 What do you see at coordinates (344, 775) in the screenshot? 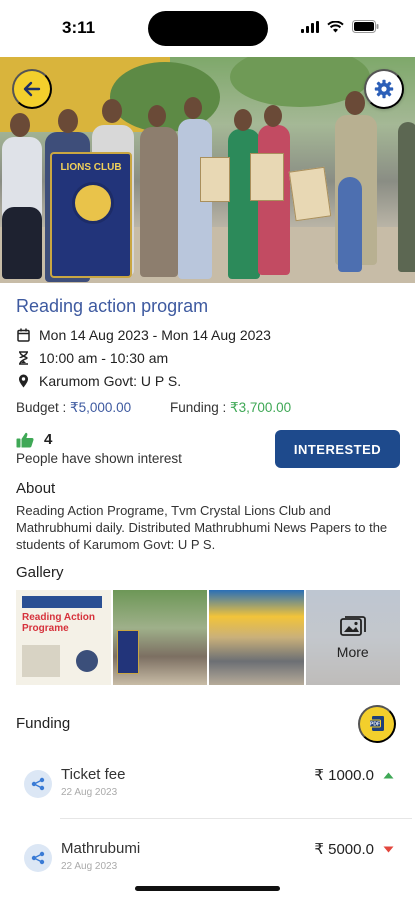
I see `funding-item-amount: ₹ 1000.0` at bounding box center [344, 775].